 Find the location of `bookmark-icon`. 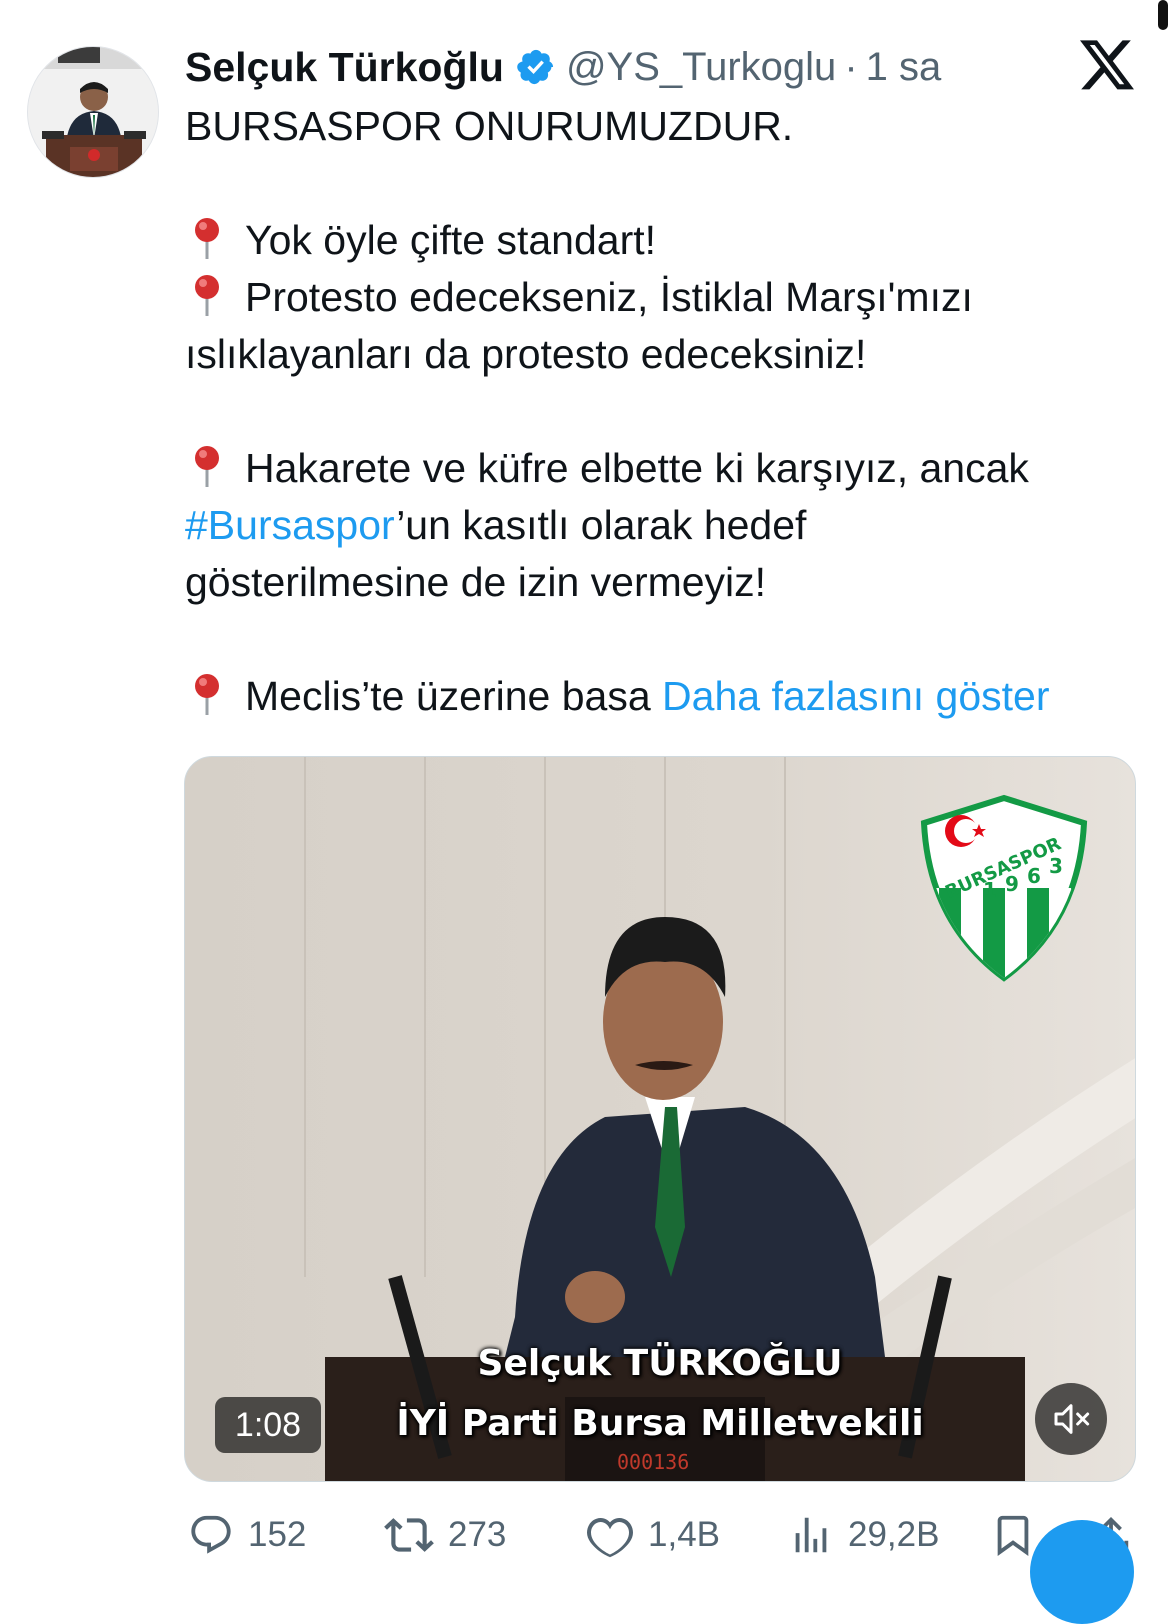

bookmark-icon is located at coordinates (1013, 1535).